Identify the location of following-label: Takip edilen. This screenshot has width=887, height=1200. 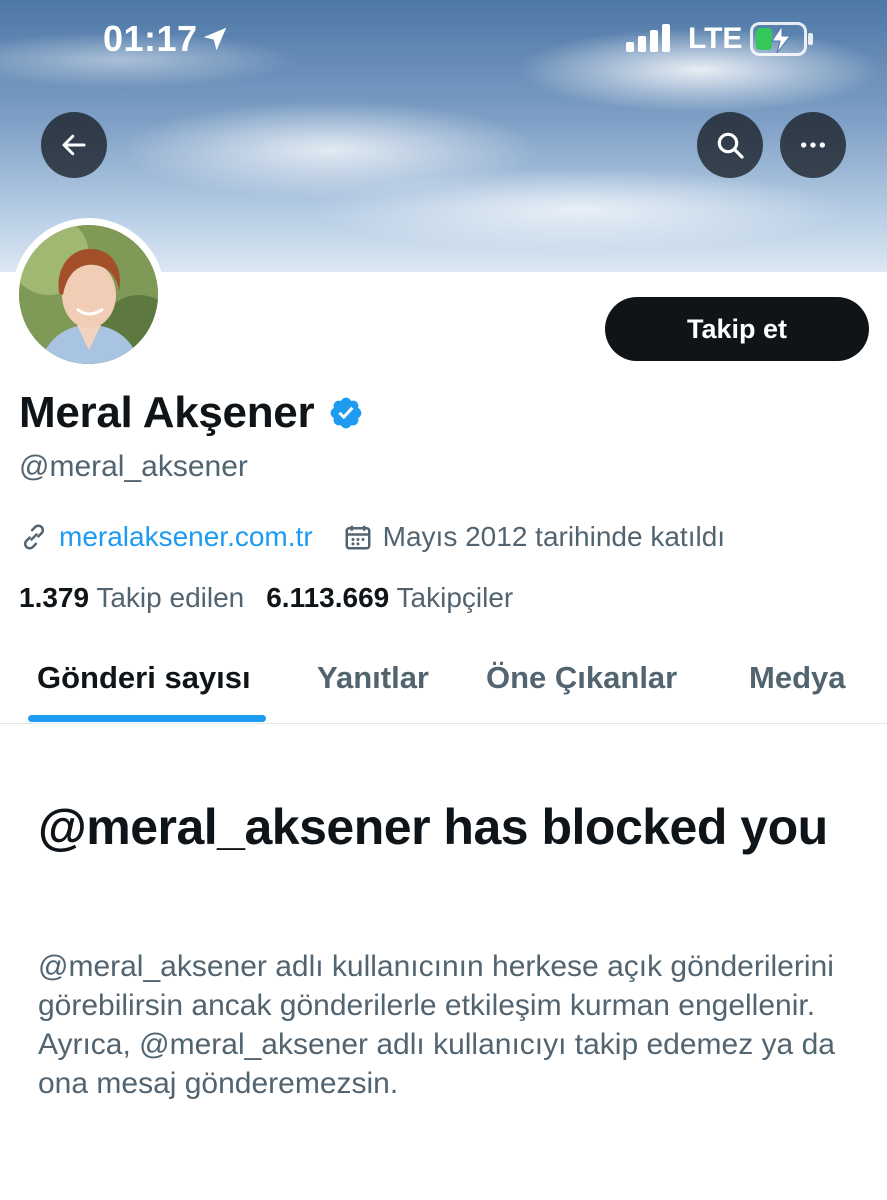
(170, 597).